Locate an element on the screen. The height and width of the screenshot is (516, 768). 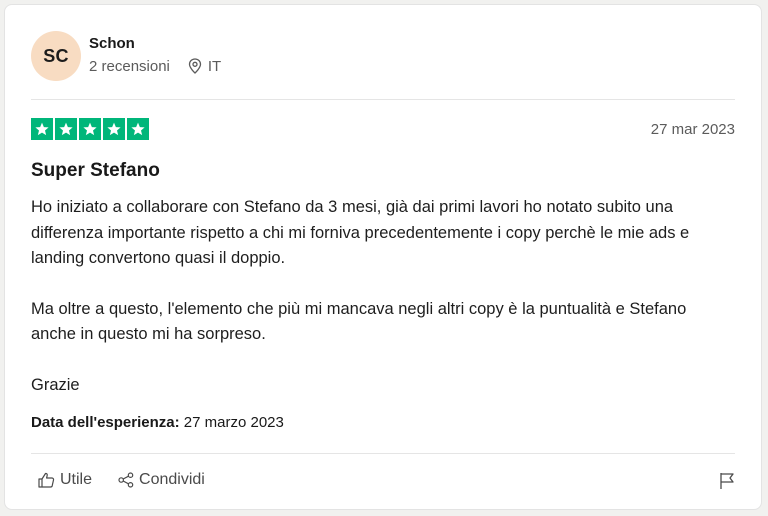
reviewer-header: SC Schon 2 recensioni IT is located at coordinates (126, 56).